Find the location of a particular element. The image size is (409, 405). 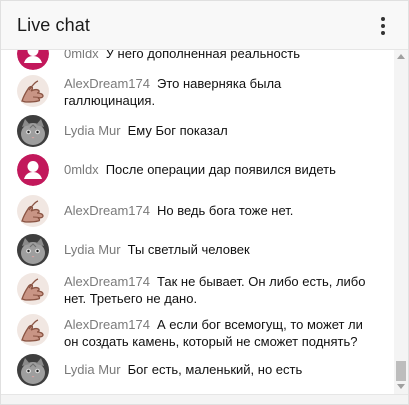

message-body: 0mldx После операции дар появился видеть is located at coordinates (219, 169).